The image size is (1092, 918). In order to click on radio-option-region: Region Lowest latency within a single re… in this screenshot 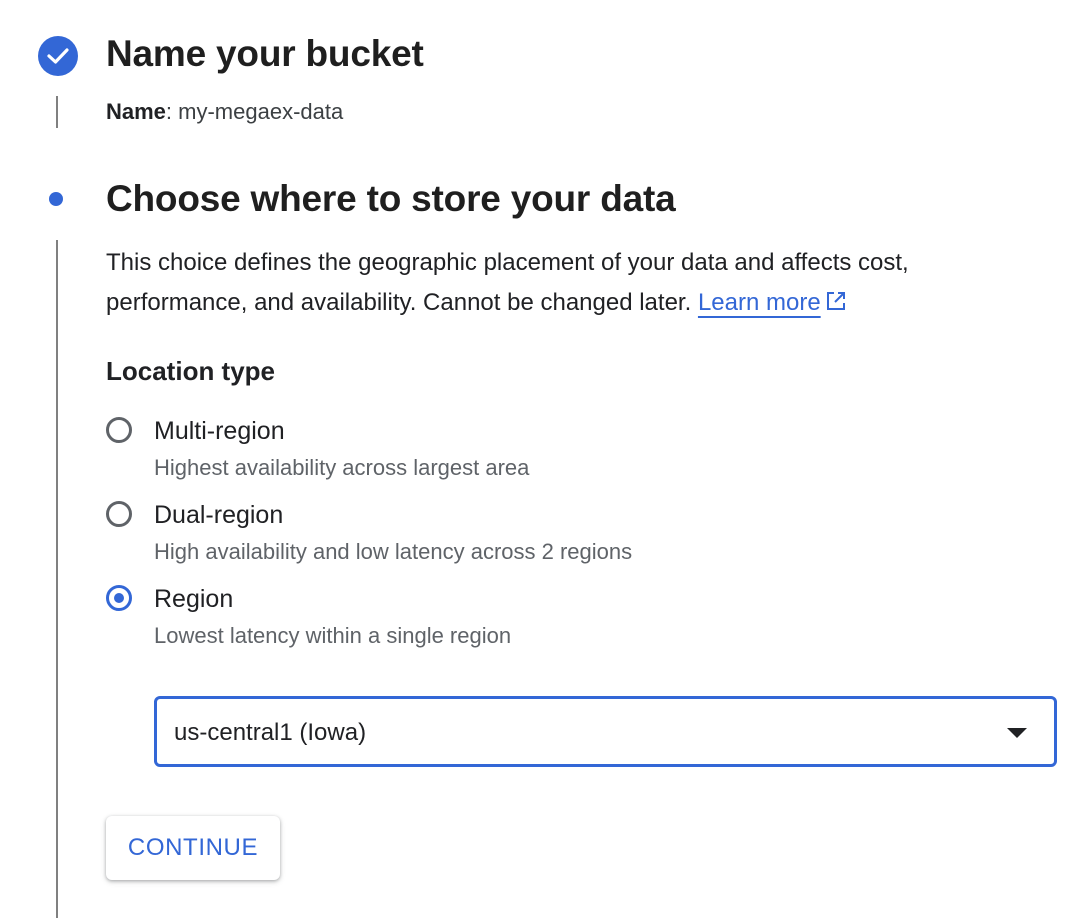, I will do `click(456, 617)`.